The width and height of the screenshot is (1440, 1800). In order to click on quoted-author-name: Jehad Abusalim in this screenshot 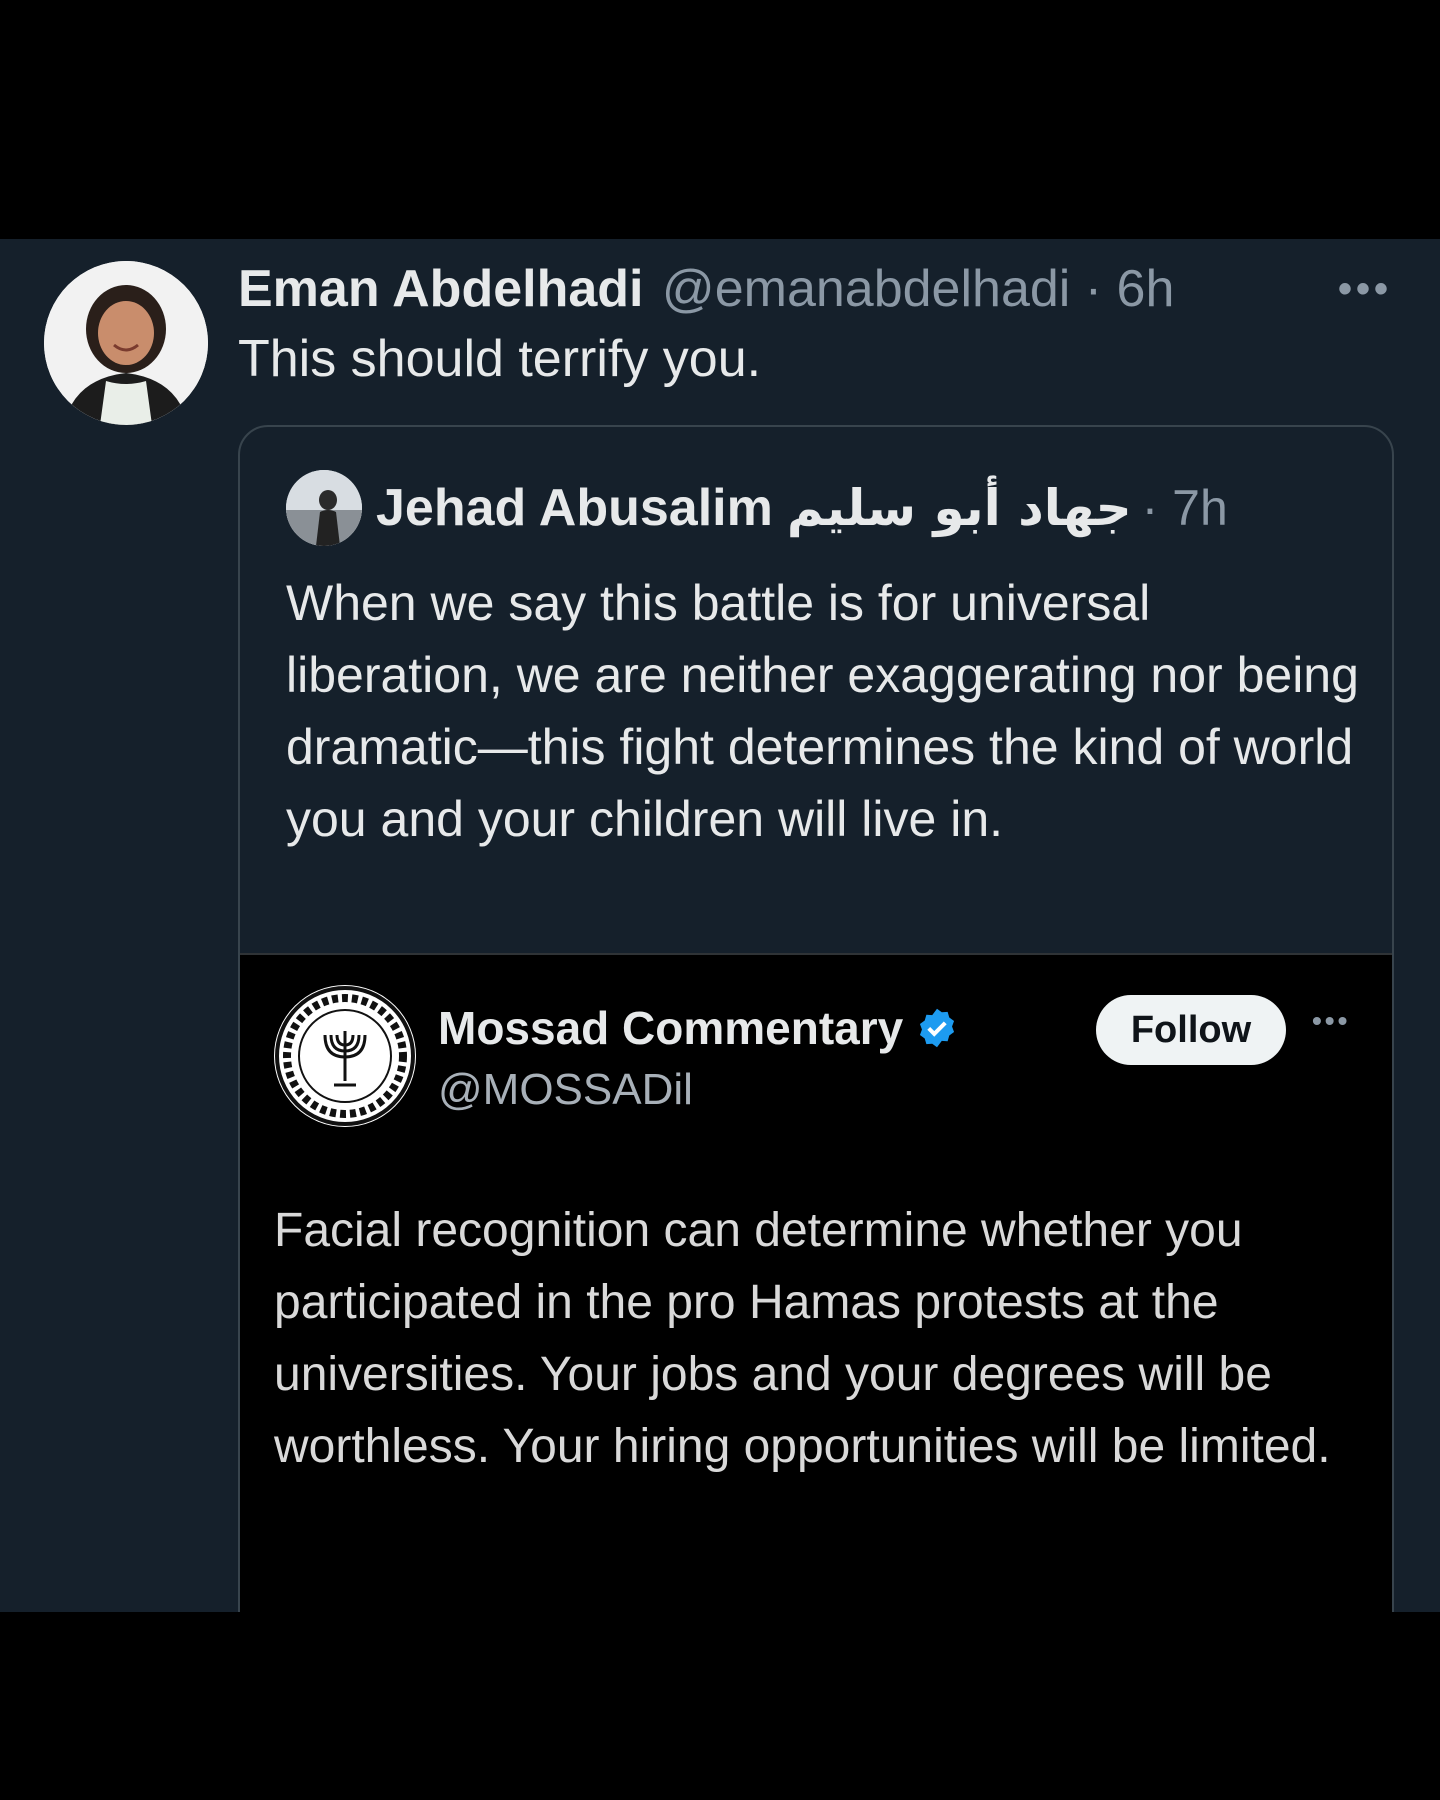, I will do `click(574, 508)`.